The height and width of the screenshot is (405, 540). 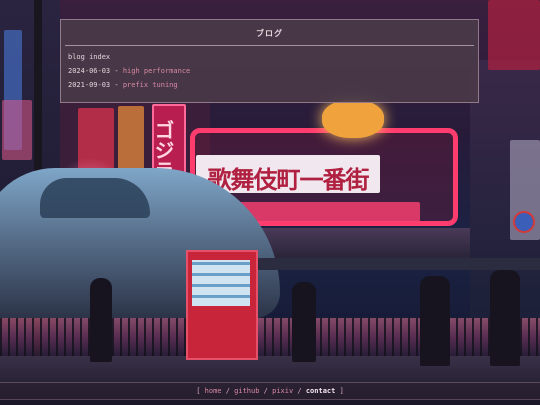 What do you see at coordinates (269, 45) in the screenshot?
I see `title-divider` at bounding box center [269, 45].